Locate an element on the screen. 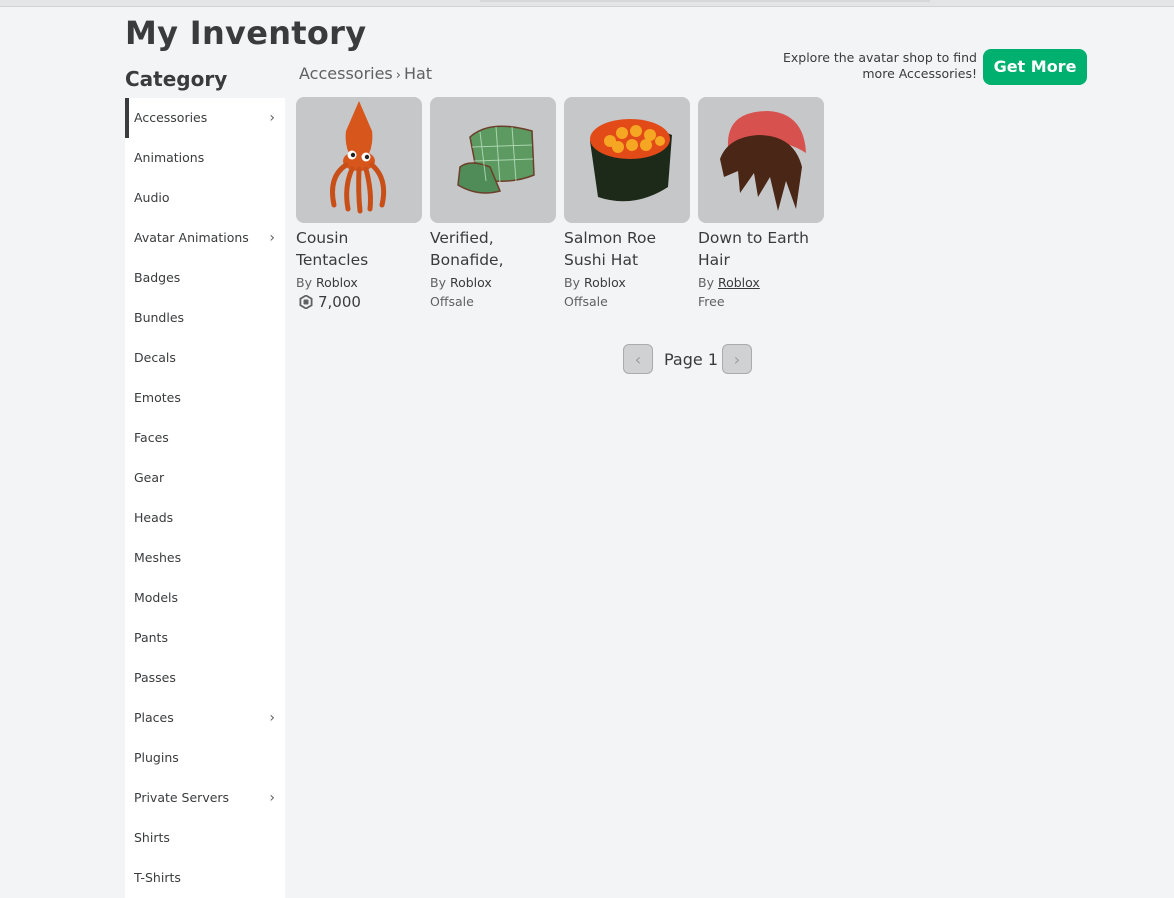  sidebar-item-places: Places › is located at coordinates (205, 718).